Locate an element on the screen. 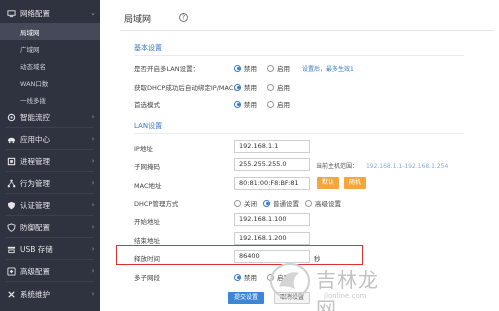  sidebar-item-label: 系统维护 is located at coordinates (35, 294).